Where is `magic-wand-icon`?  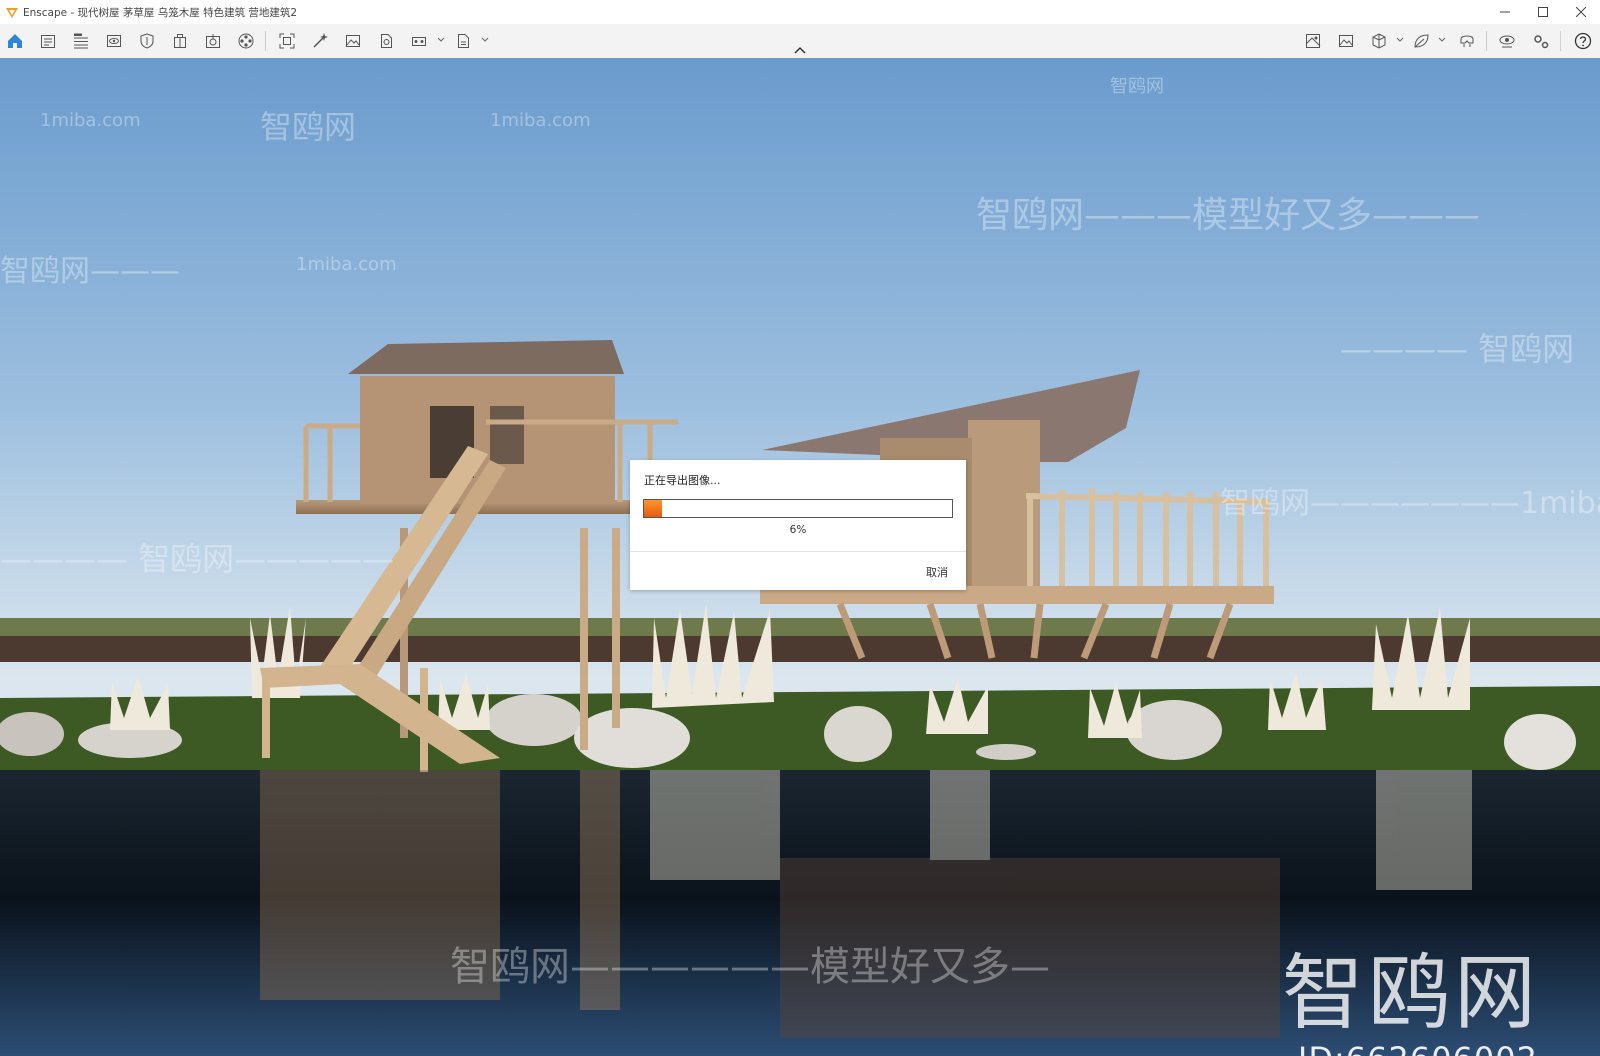 magic-wand-icon is located at coordinates (320, 40).